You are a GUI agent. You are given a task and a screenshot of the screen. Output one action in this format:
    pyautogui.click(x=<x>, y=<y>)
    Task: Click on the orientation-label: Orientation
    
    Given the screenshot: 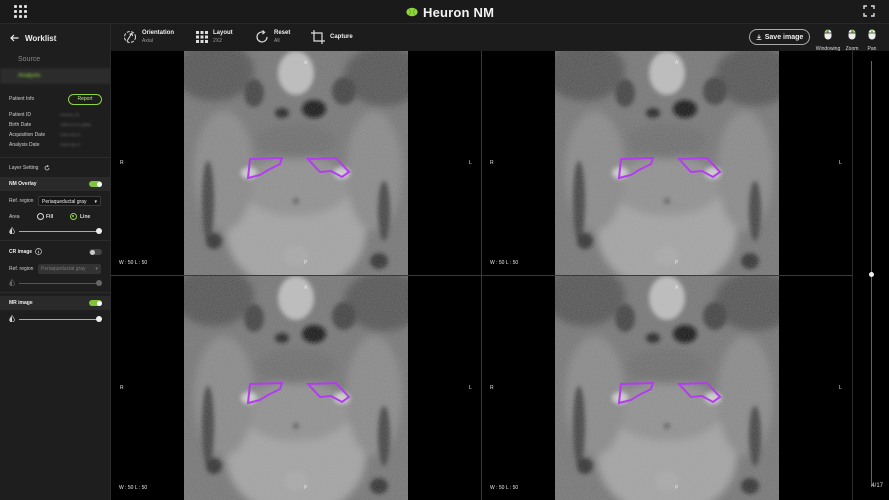 What is the action you would take?
    pyautogui.click(x=158, y=33)
    